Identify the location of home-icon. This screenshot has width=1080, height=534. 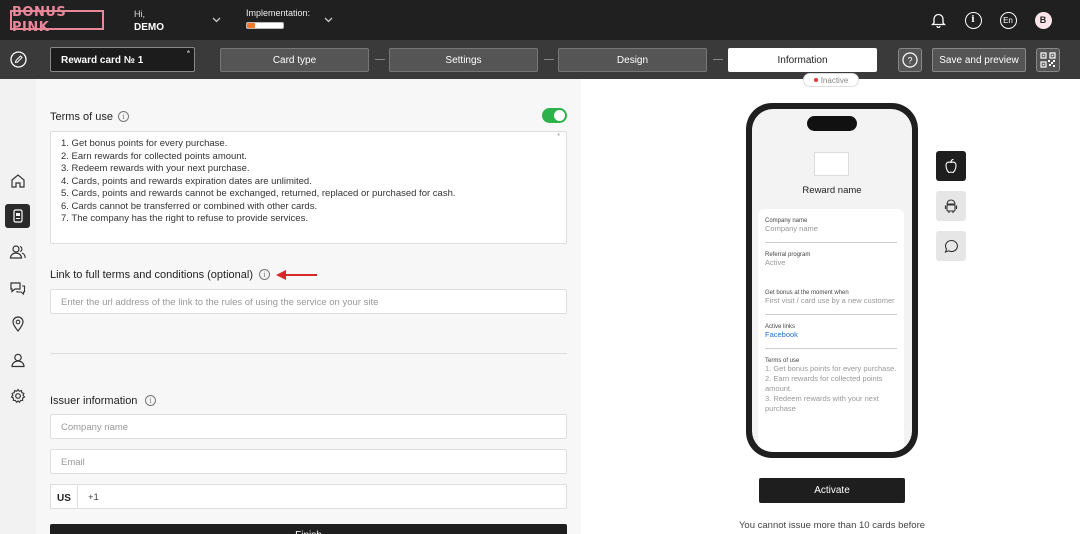
(17, 181).